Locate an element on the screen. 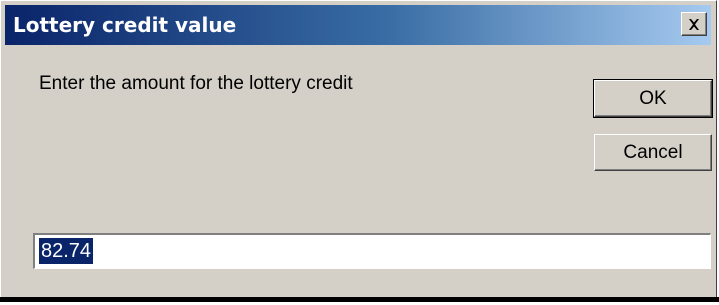 The image size is (719, 305). cancel-button: Cancel is located at coordinates (653, 152).